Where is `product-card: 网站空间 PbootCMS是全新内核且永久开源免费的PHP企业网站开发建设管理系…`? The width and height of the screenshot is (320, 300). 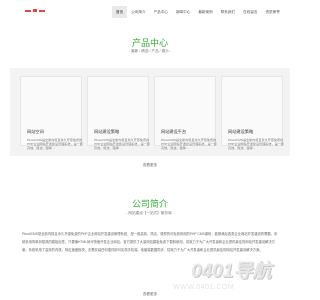 product-card: 网站空间 PbootCMS是全新内核且永久开源免费的PHP企业网站开发建设管理系… is located at coordinates (51, 113).